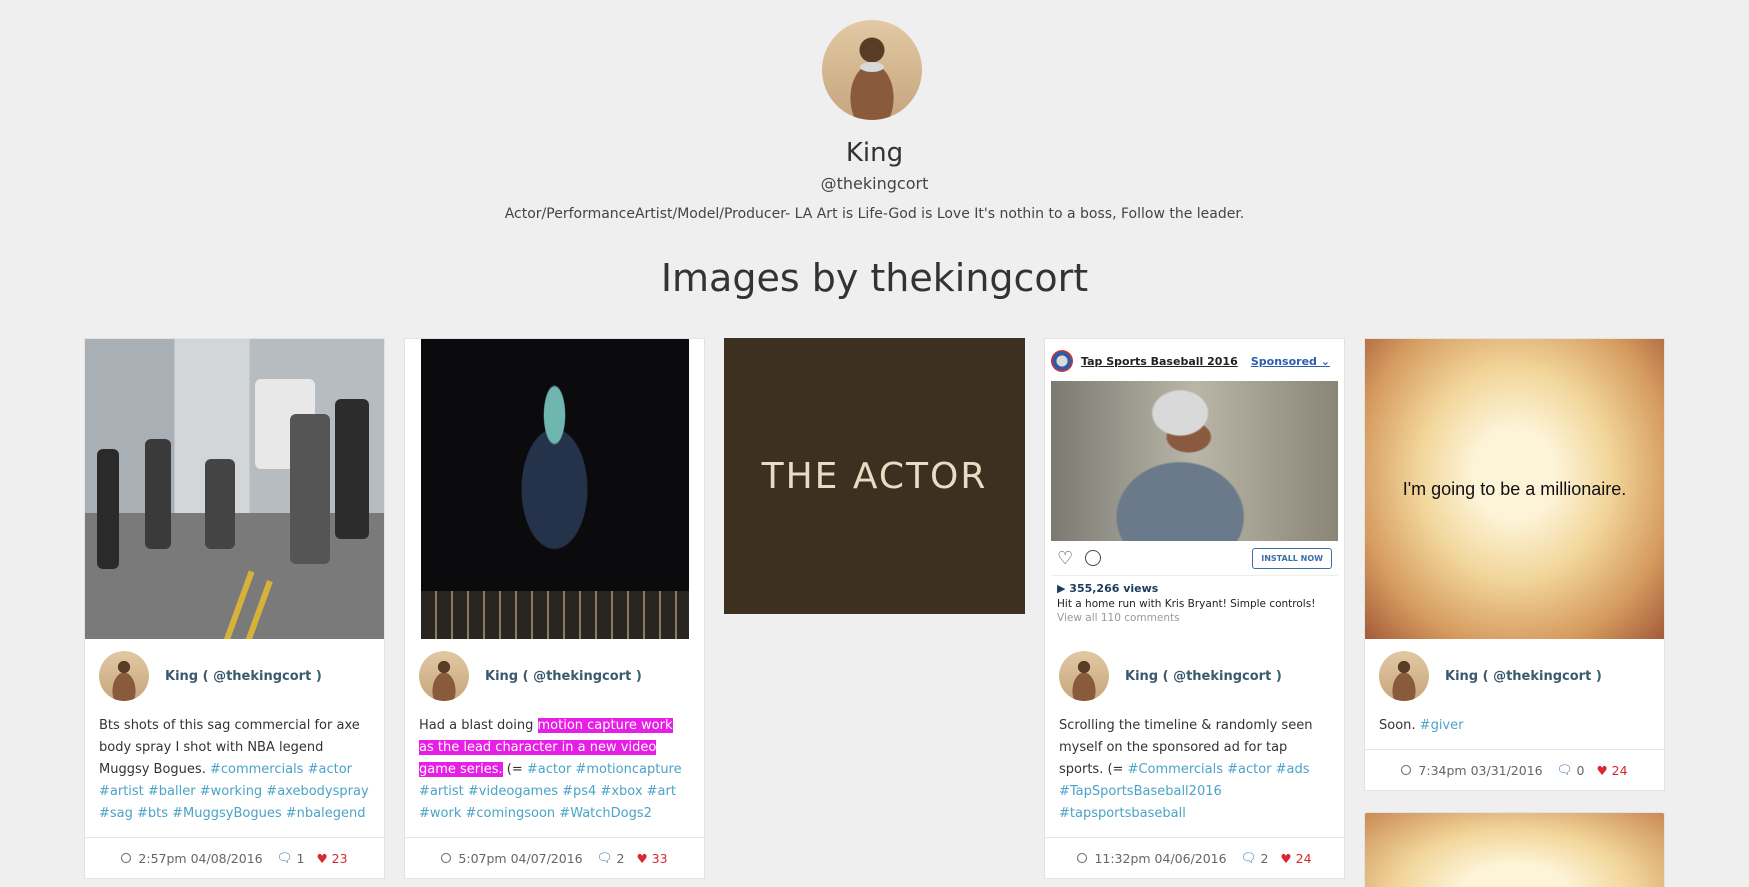 The height and width of the screenshot is (887, 1749). What do you see at coordinates (1062, 361) in the screenshot?
I see `ad-logo` at bounding box center [1062, 361].